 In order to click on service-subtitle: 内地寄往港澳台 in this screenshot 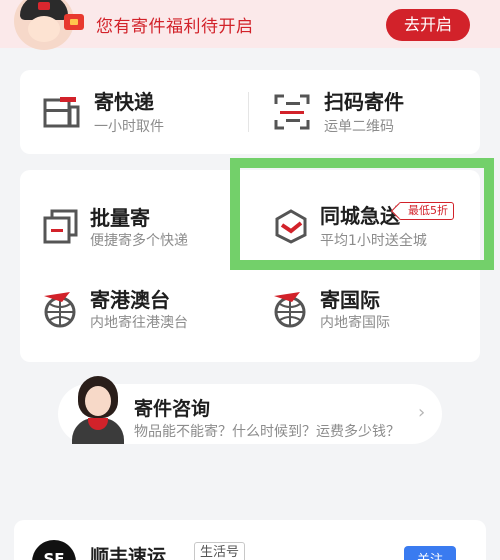, I will do `click(139, 323)`.